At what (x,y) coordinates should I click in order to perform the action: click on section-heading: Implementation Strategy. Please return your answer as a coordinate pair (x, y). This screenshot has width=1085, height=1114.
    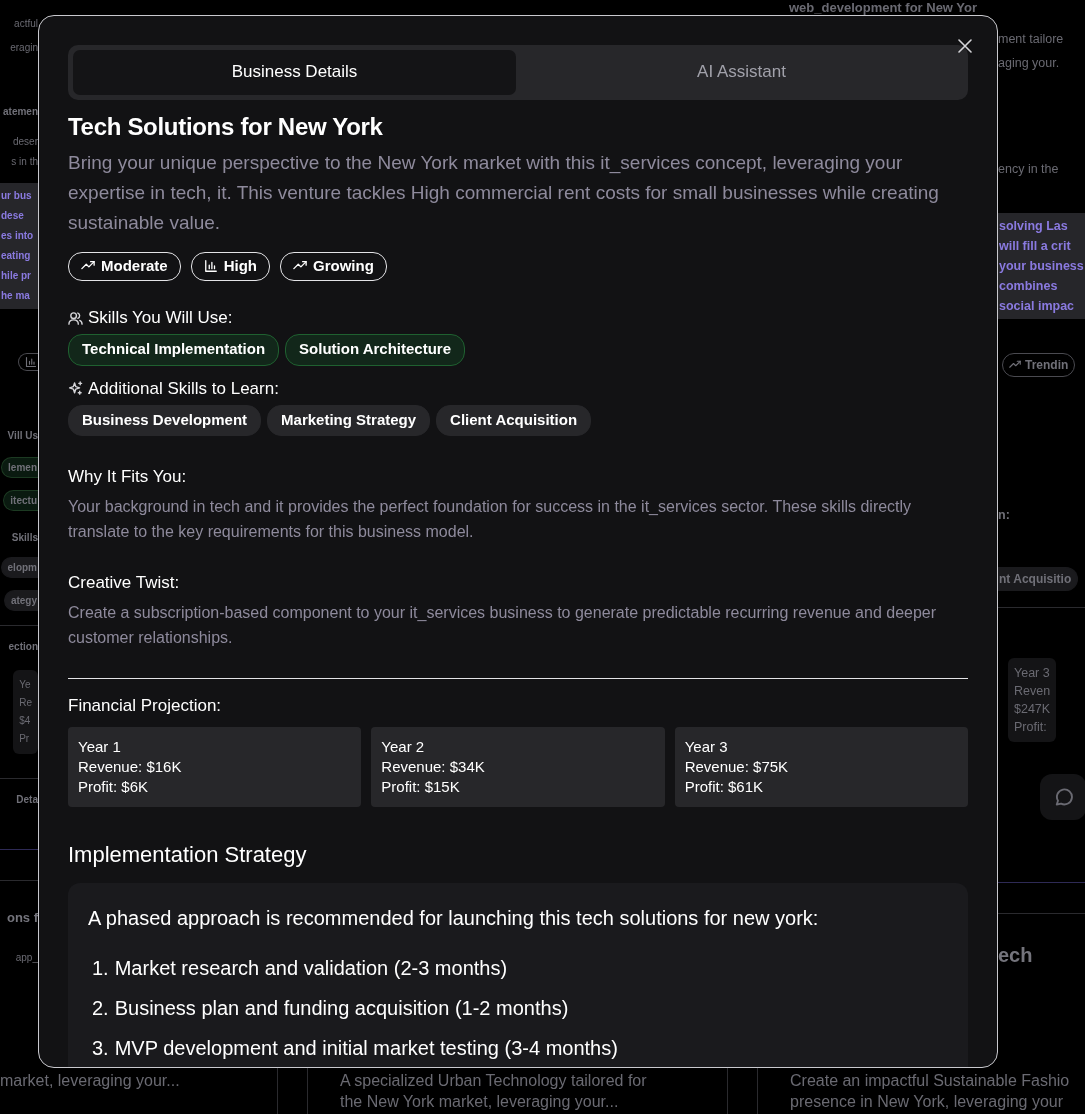
    Looking at the image, I should click on (188, 855).